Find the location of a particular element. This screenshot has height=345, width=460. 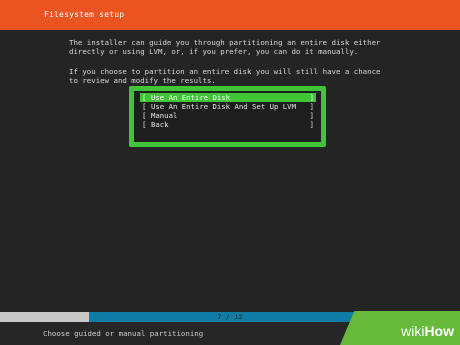

menu-item-label: Use An Entire Disk And Set Up LVM is located at coordinates (223, 106).